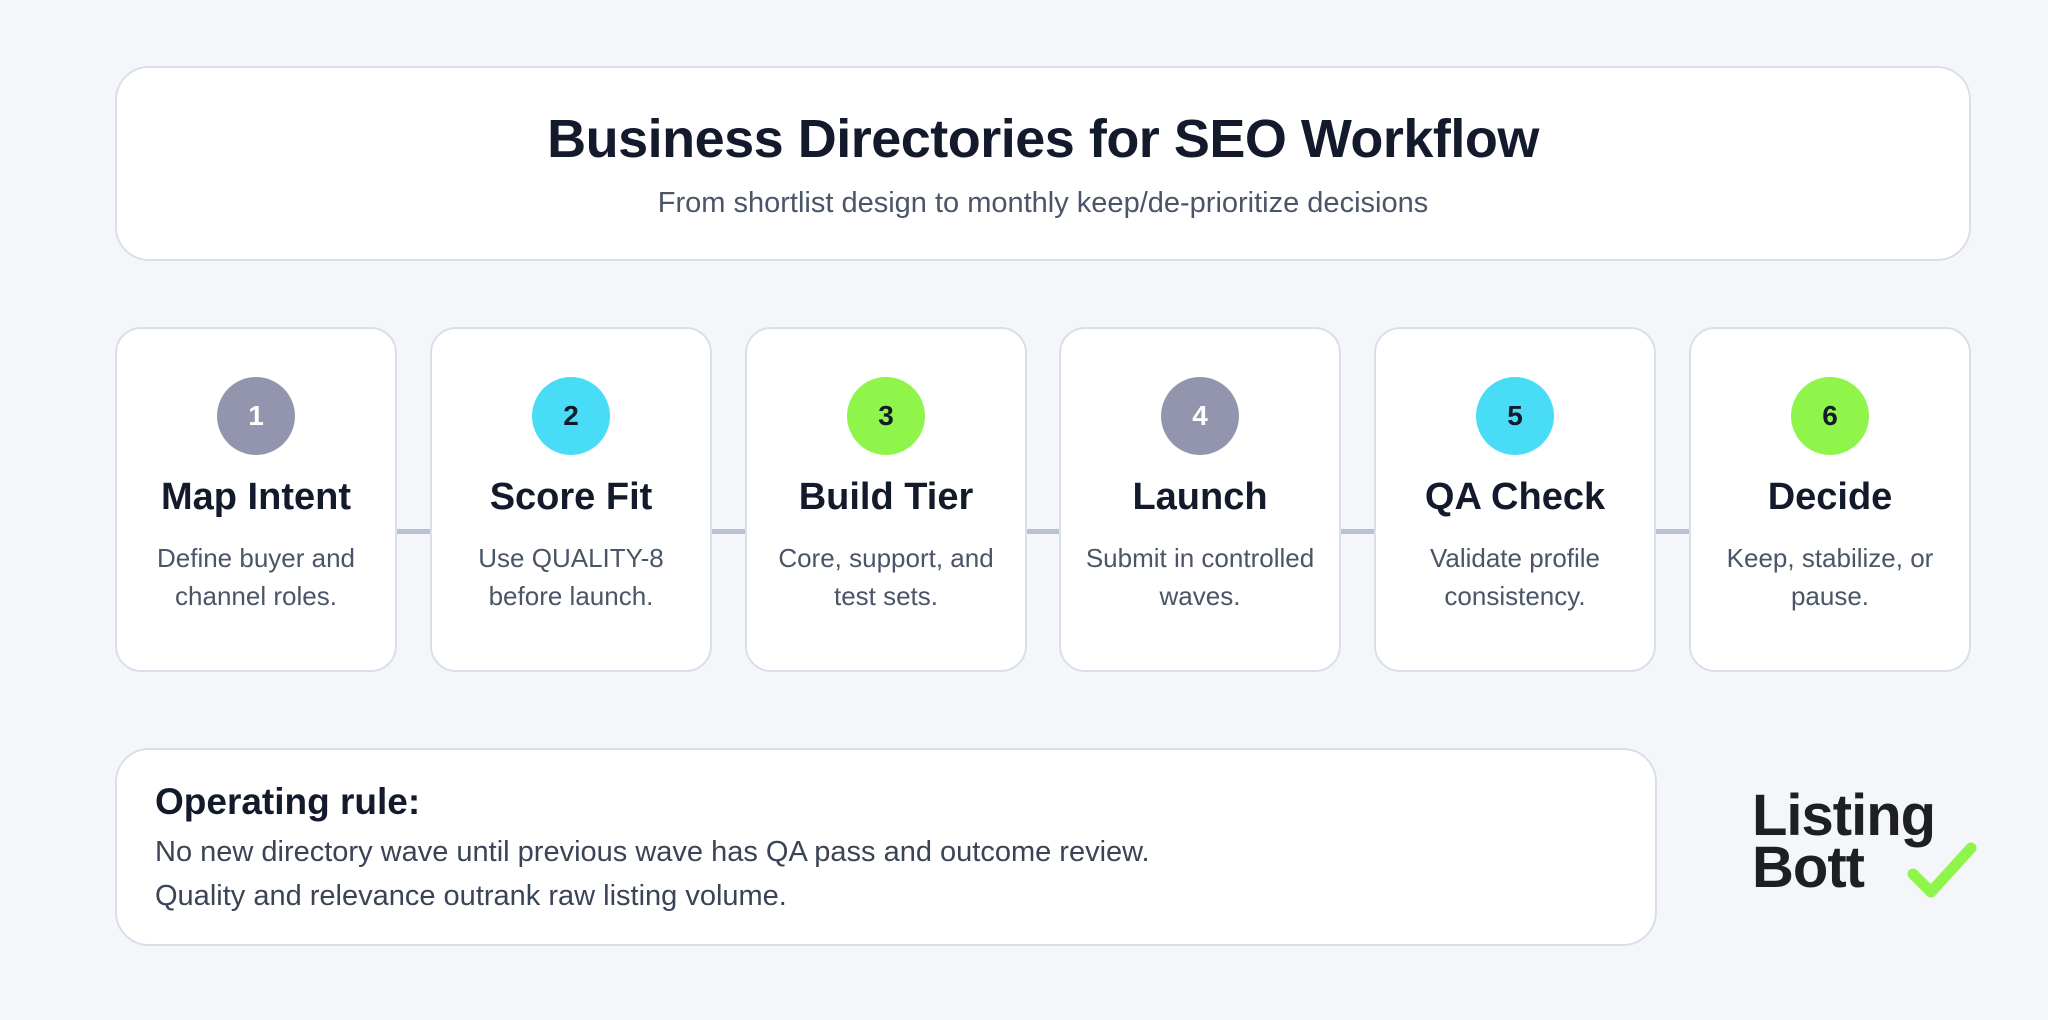 This screenshot has width=2048, height=1020. Describe the element at coordinates (288, 801) in the screenshot. I see `operating-rule-heading: Operating rule:` at that location.